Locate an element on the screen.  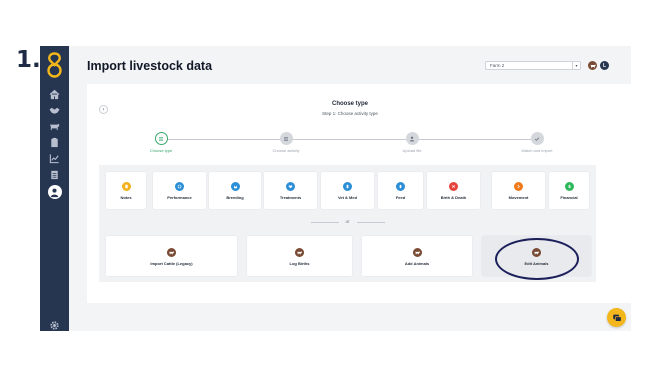
import-icon is located at coordinates (54, 192).